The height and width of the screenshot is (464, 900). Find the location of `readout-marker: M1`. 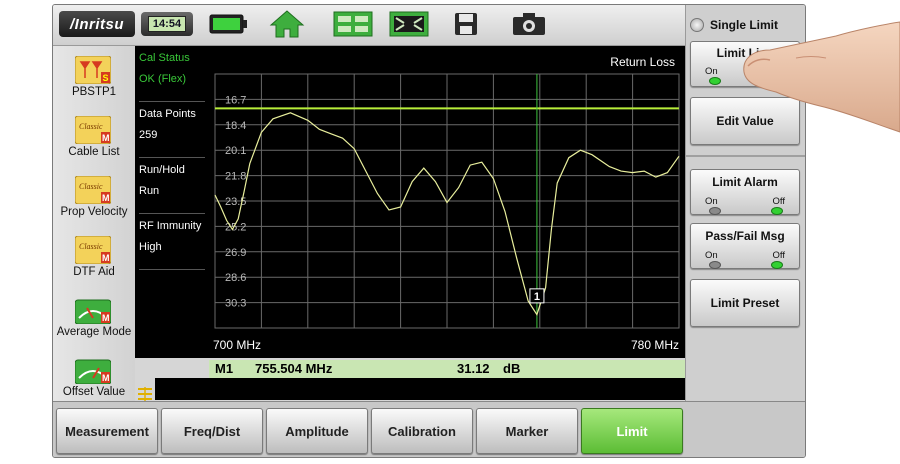

readout-marker: M1 is located at coordinates (224, 368).